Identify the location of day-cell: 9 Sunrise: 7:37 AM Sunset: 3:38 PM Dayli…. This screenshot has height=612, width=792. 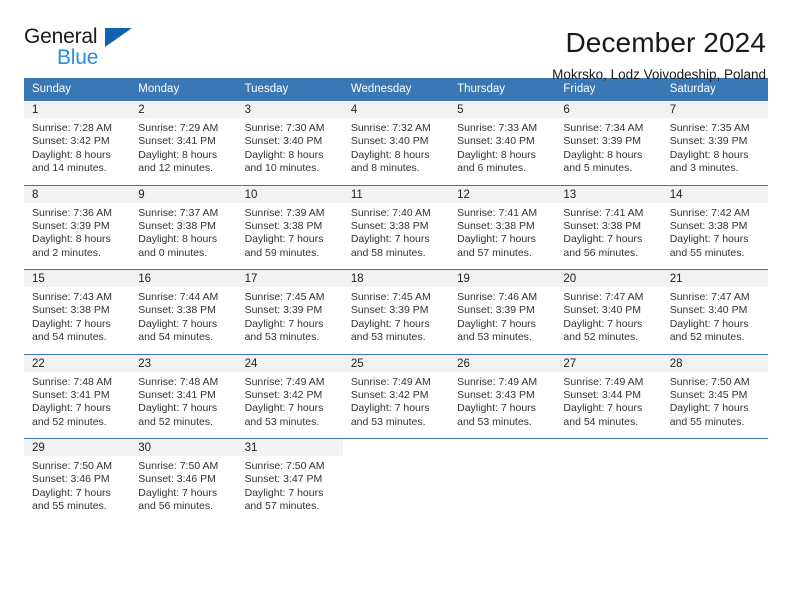
(183, 221).